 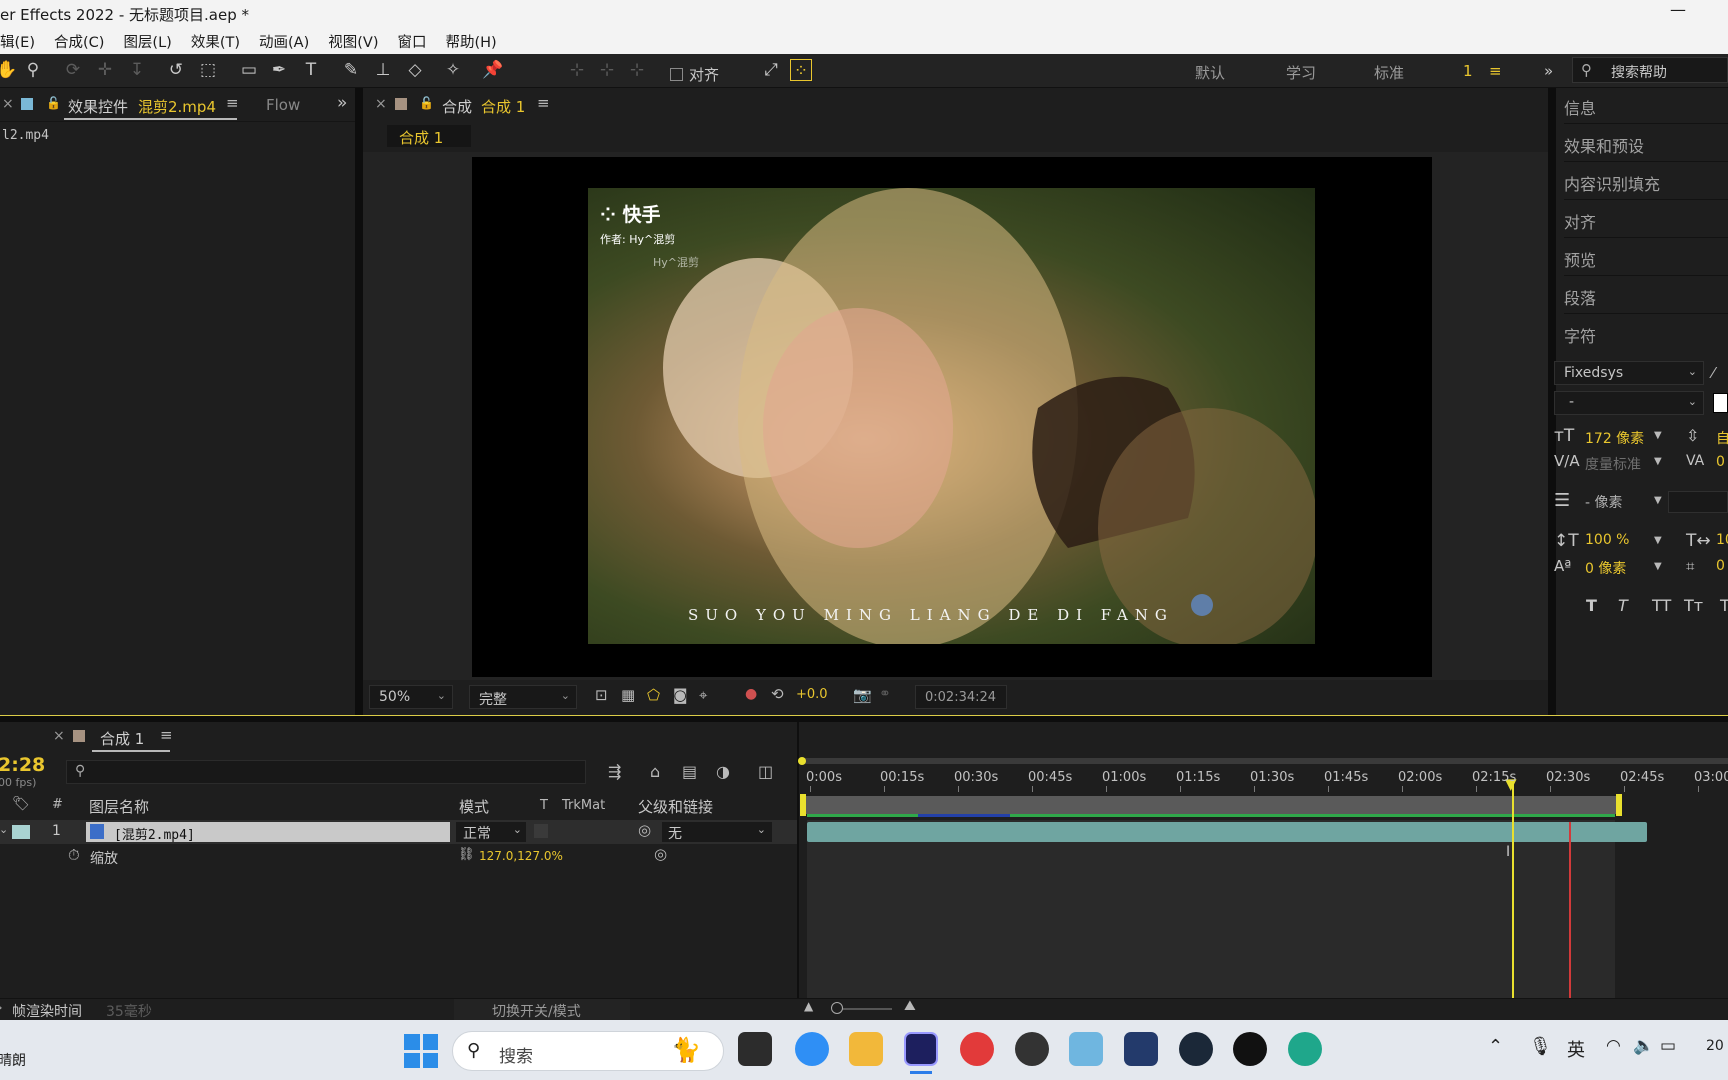 I want to click on font-size-value: 172 像素, so click(x=1614, y=438).